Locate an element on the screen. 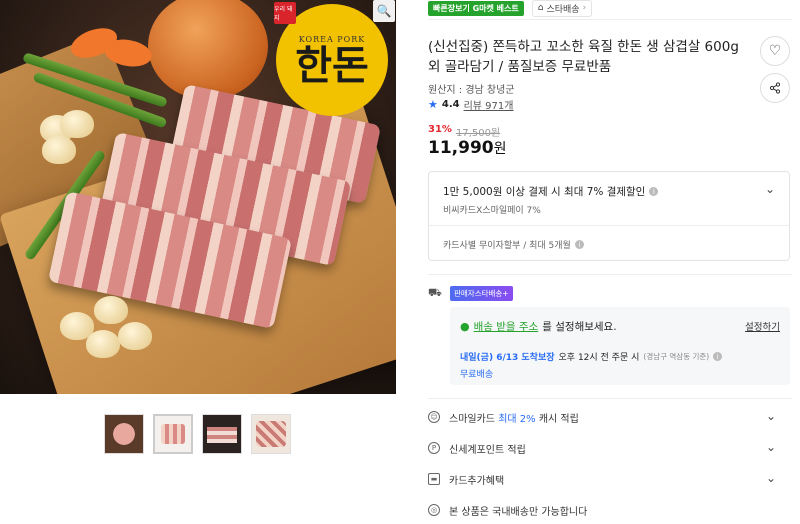  origin-info: 원산지 : 경남 창녕군 is located at coordinates (471, 90).